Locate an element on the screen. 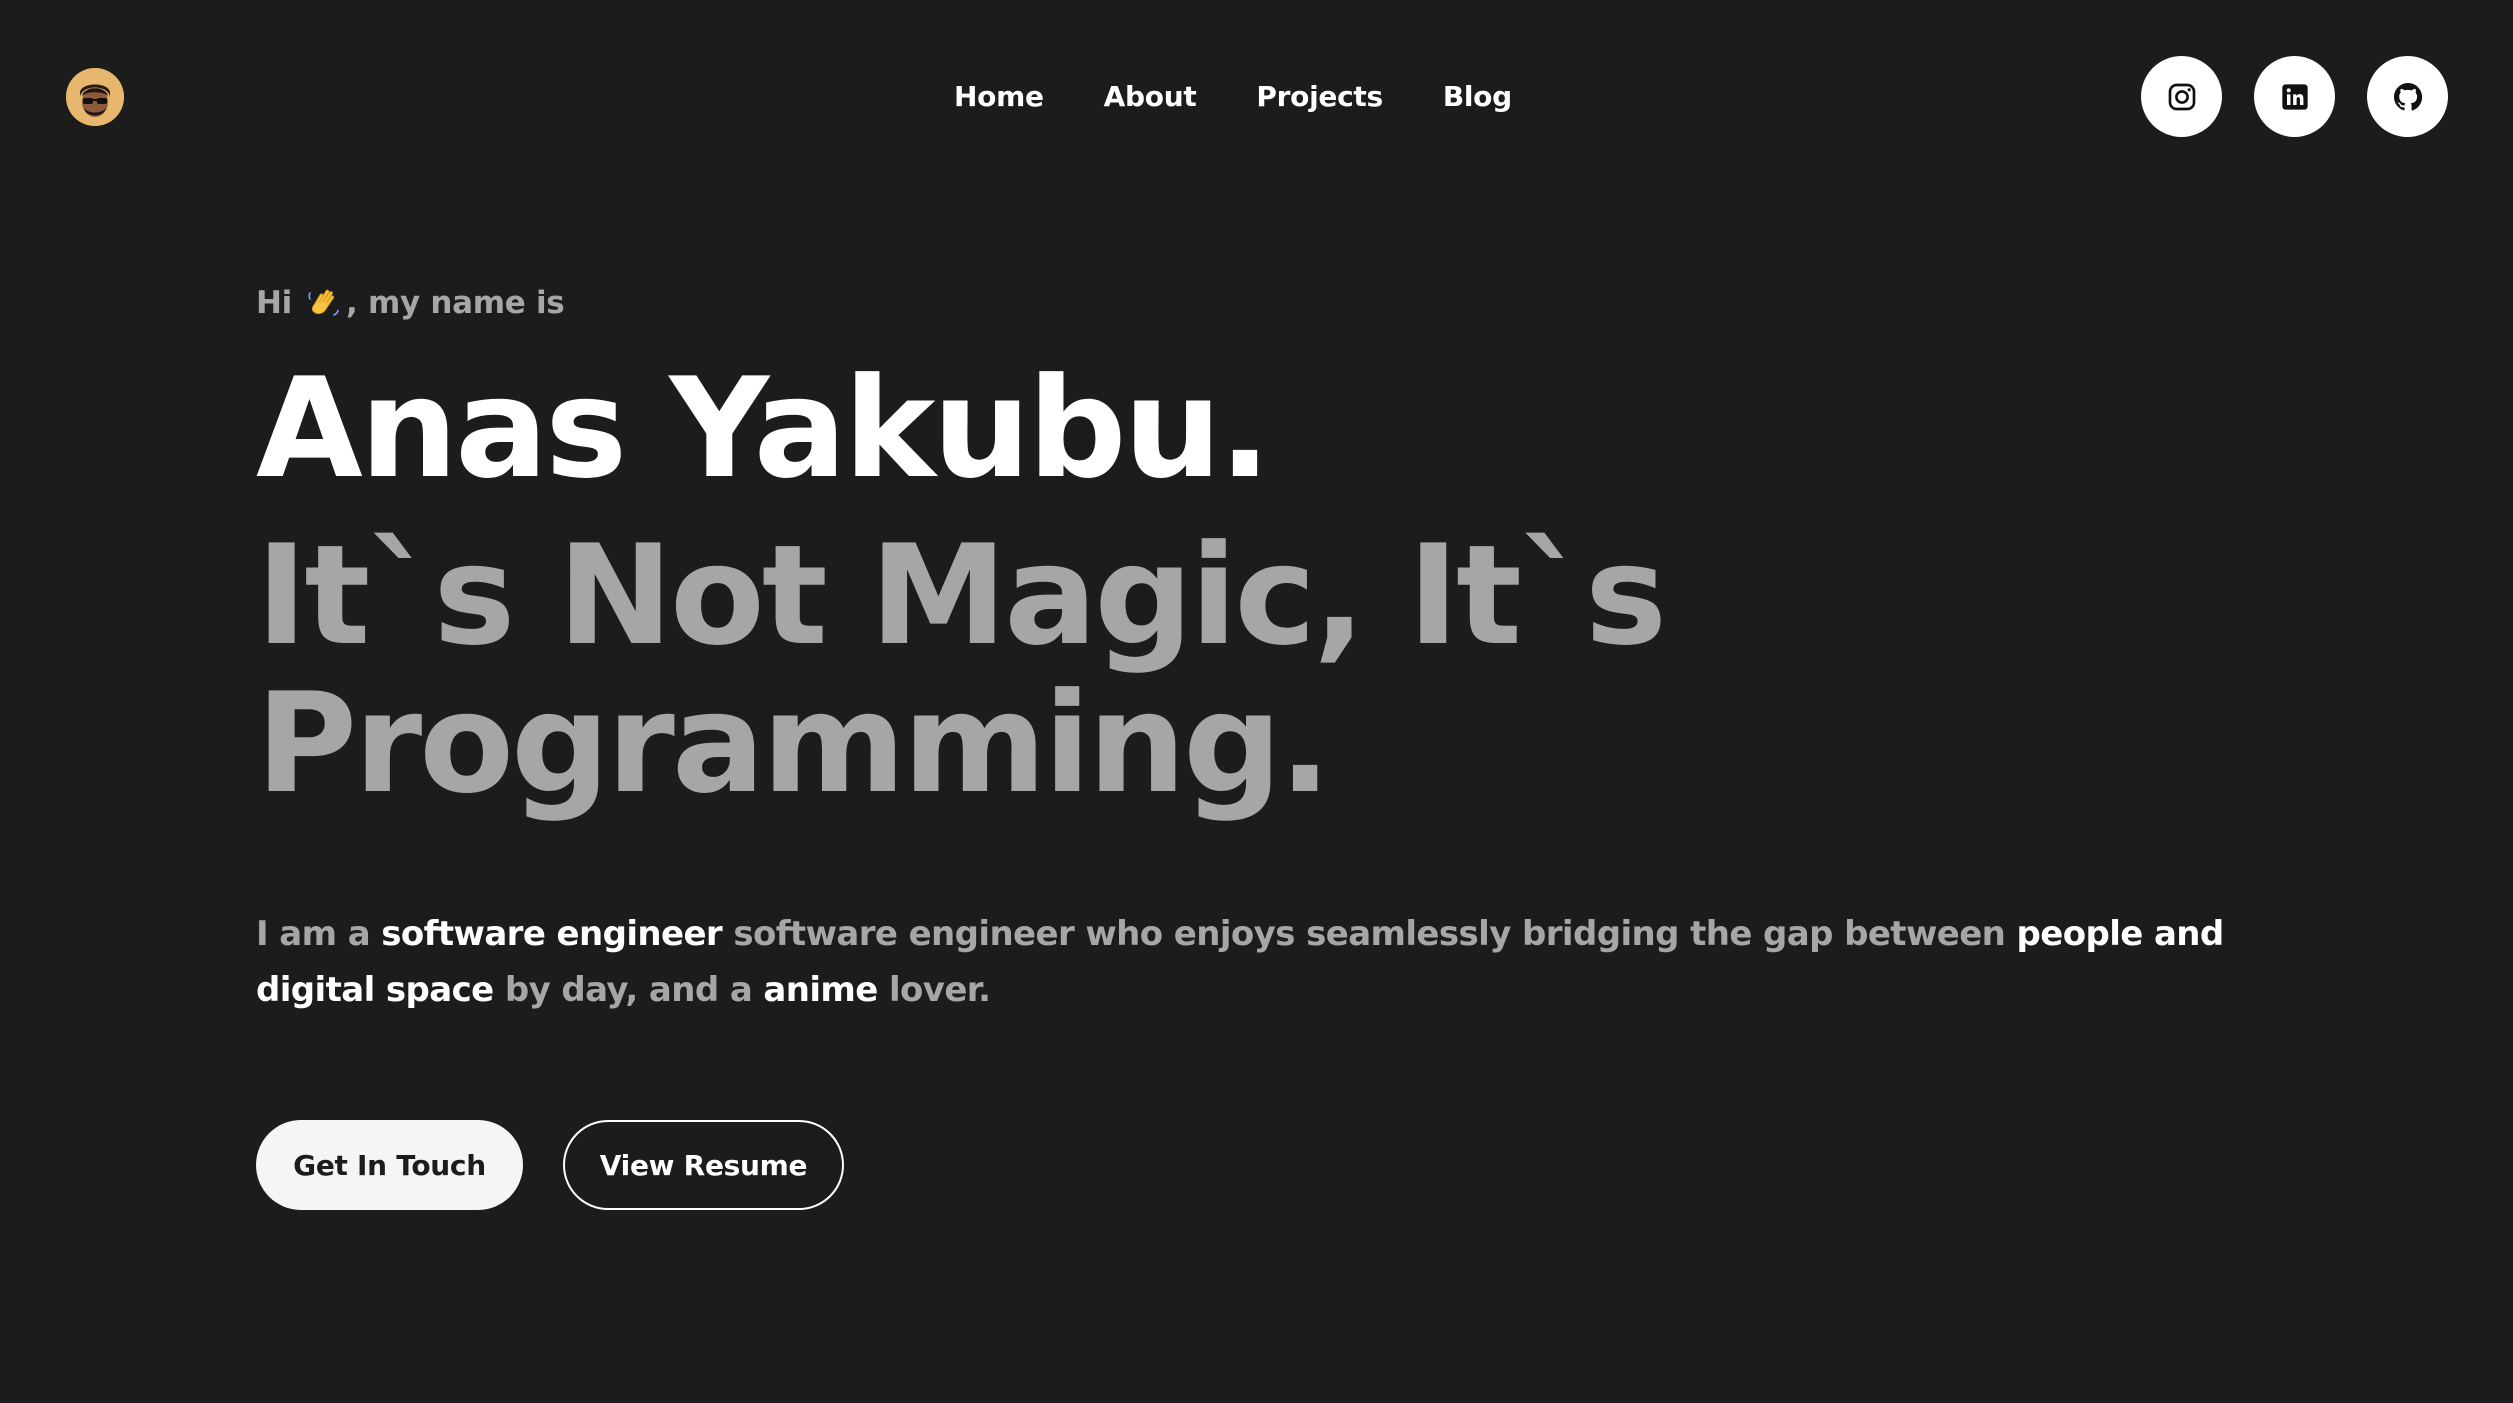 The width and height of the screenshot is (2513, 1403). instagram-icon is located at coordinates (2181, 96).